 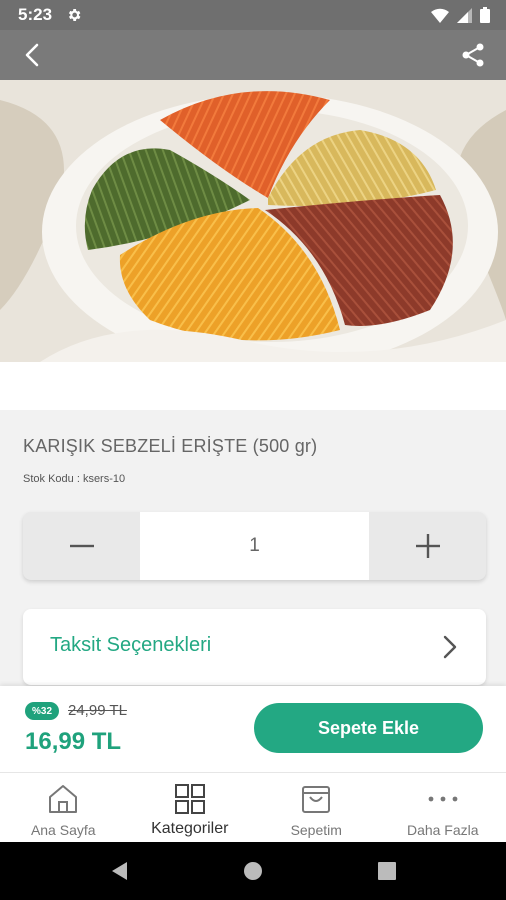 I want to click on system-navigation-bar, so click(x=253, y=871).